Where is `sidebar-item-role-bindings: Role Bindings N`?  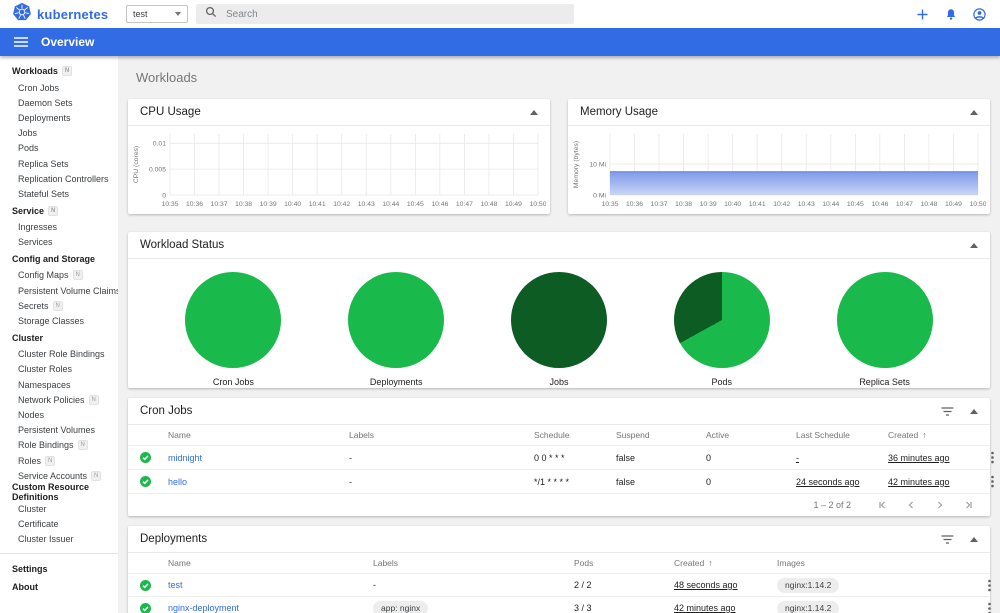 sidebar-item-role-bindings: Role Bindings N is located at coordinates (59, 445).